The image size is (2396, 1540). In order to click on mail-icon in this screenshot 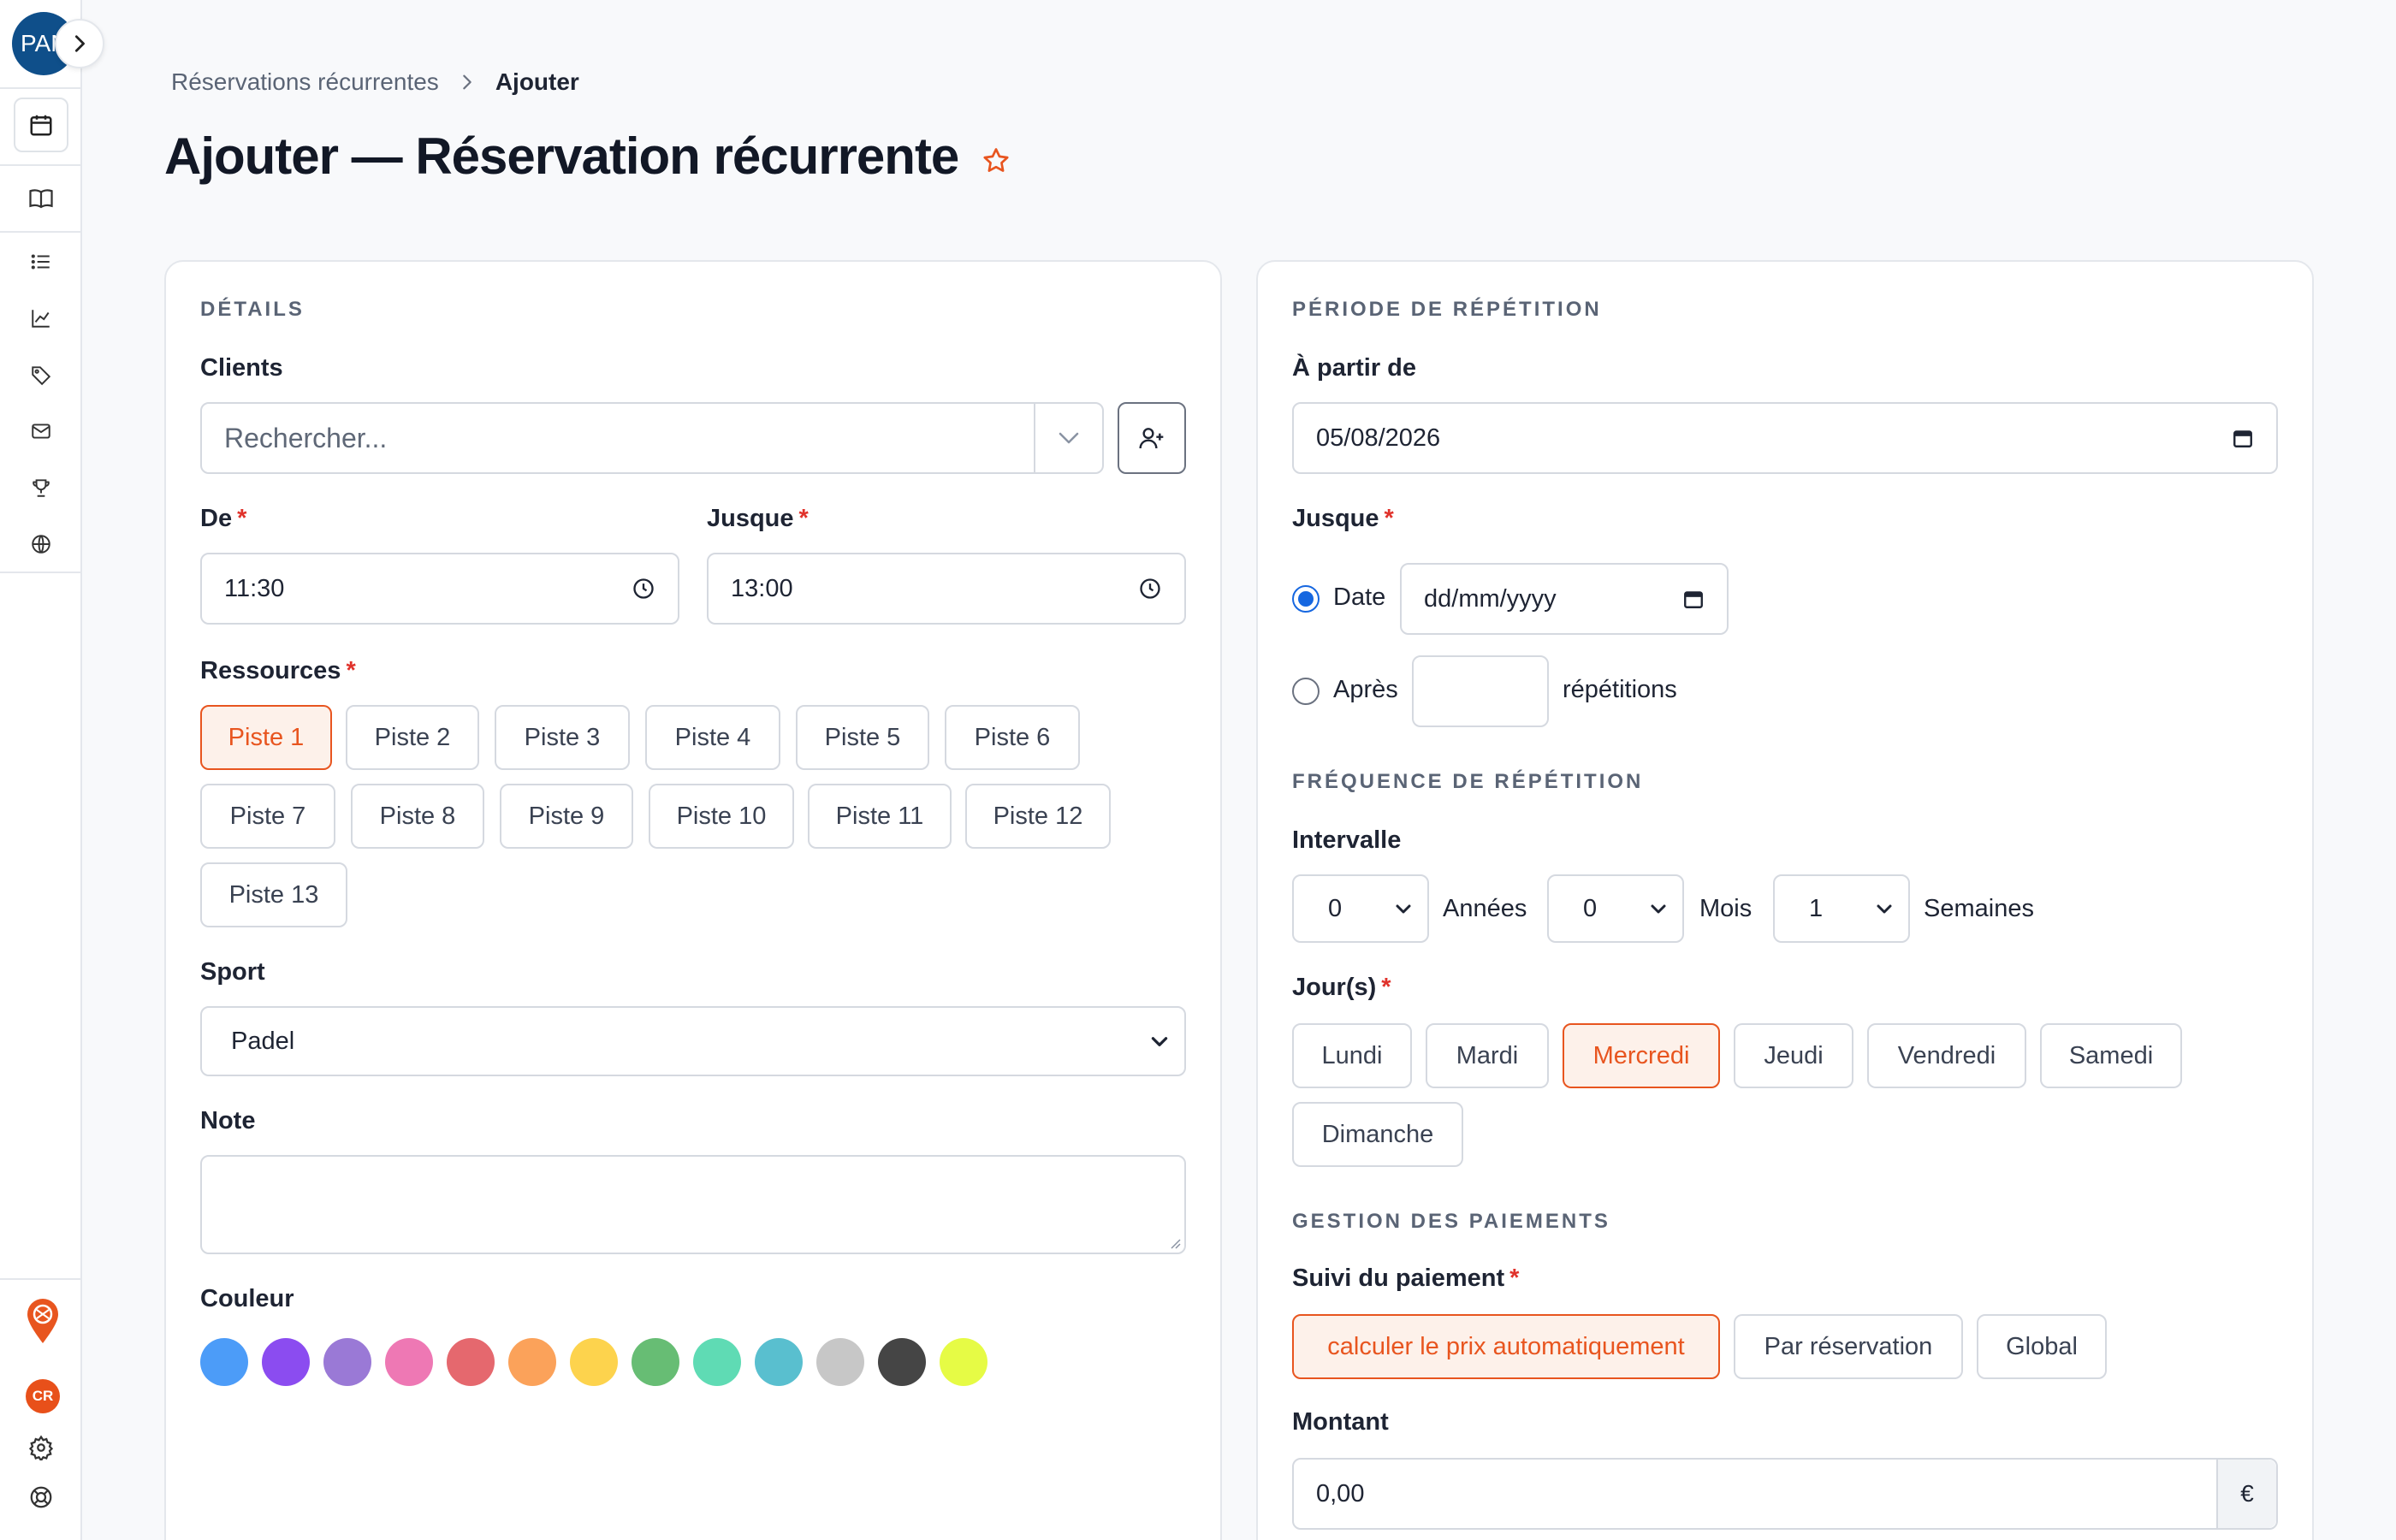, I will do `click(41, 431)`.